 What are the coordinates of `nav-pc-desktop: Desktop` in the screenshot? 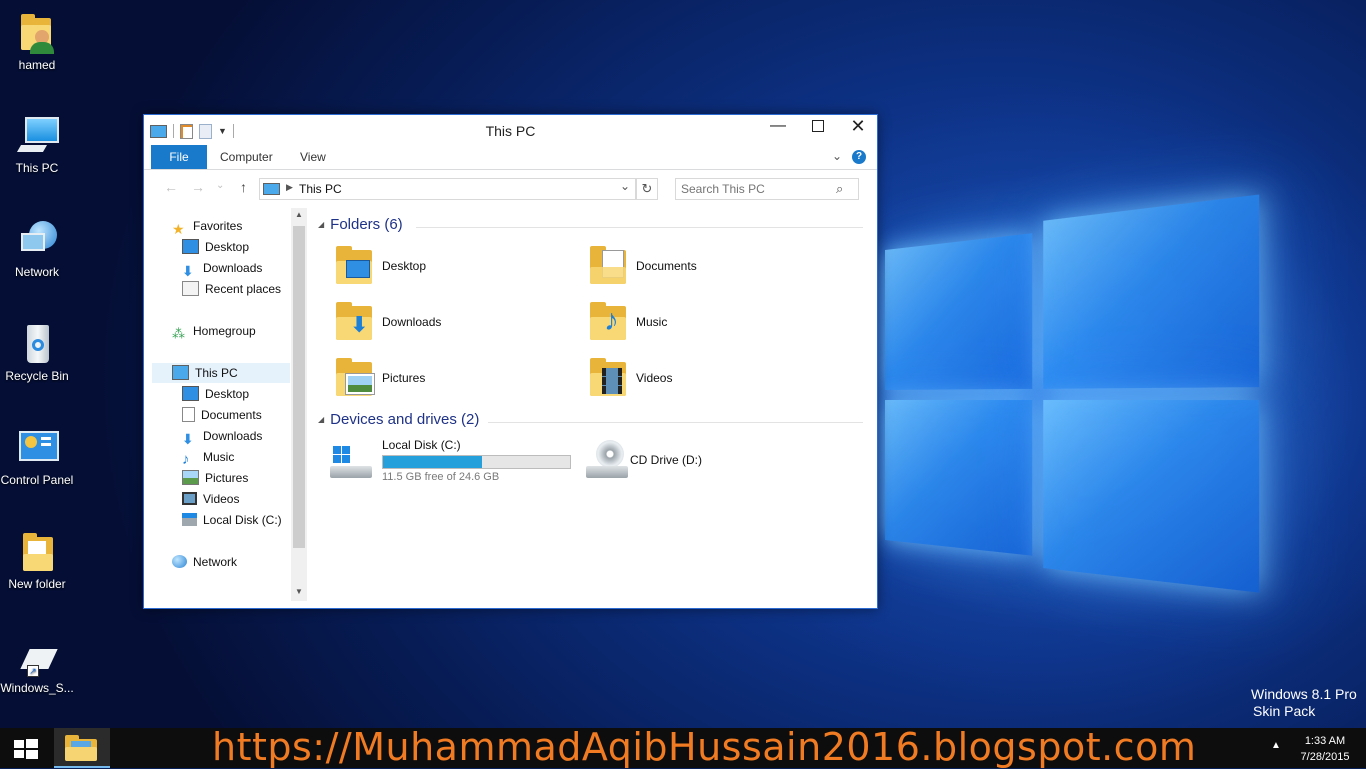 It's located at (215, 394).